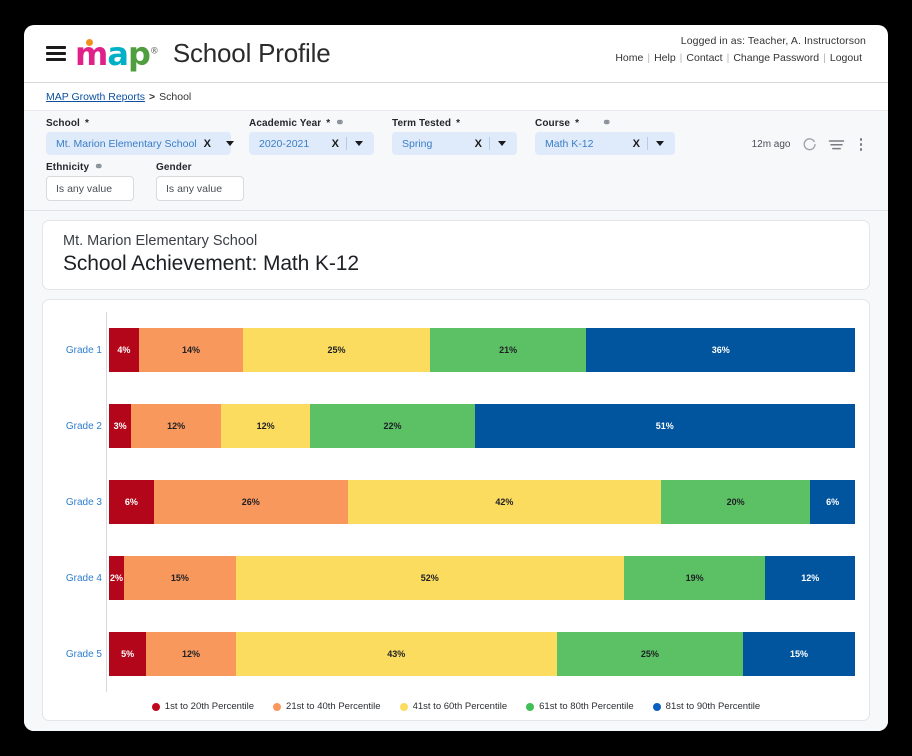 This screenshot has width=912, height=756. Describe the element at coordinates (95, 97) in the screenshot. I see `breadcrumb-root-link: MAP Growth Reports` at that location.